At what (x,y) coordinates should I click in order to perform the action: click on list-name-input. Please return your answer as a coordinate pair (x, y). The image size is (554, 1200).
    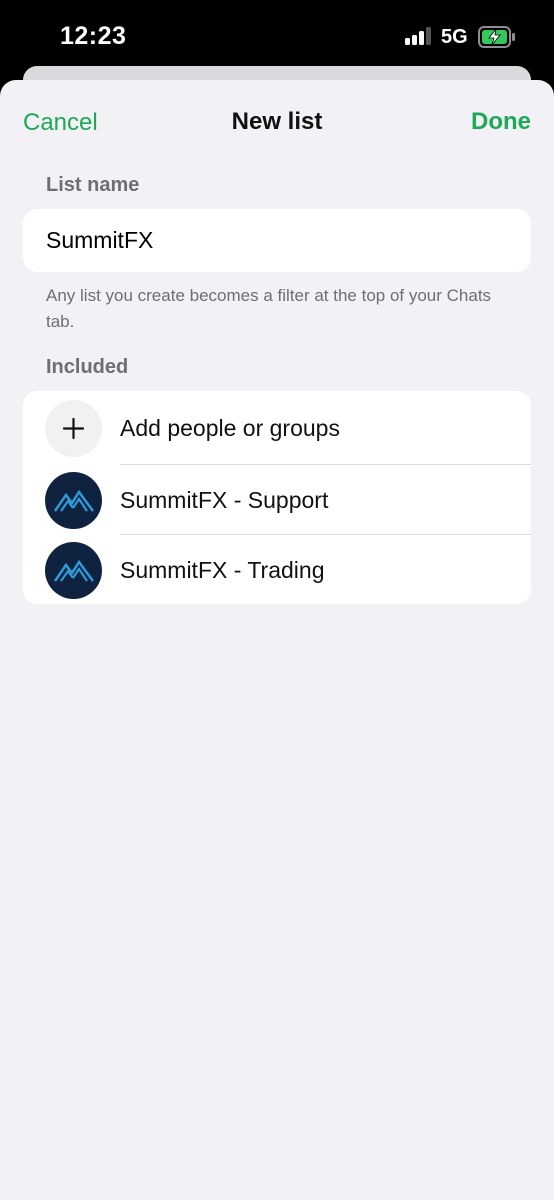
    Looking at the image, I should click on (276, 240).